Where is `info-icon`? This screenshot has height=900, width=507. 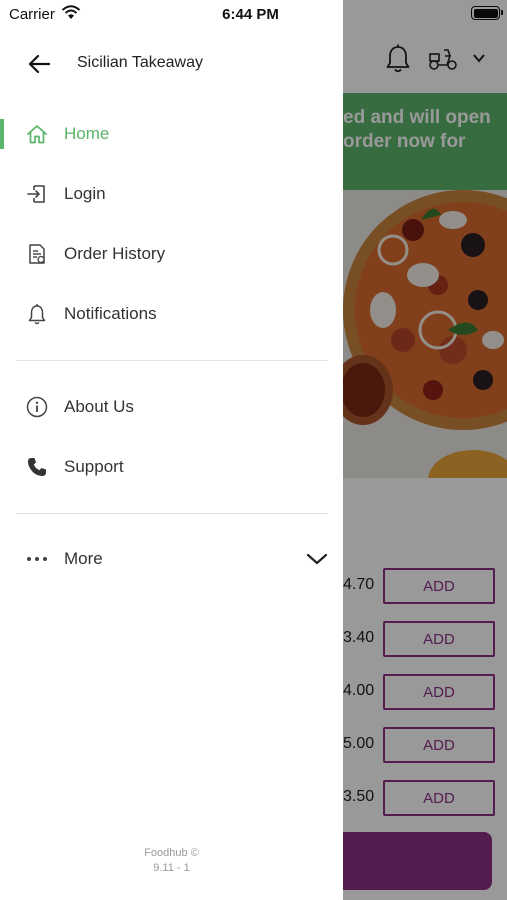 info-icon is located at coordinates (37, 407).